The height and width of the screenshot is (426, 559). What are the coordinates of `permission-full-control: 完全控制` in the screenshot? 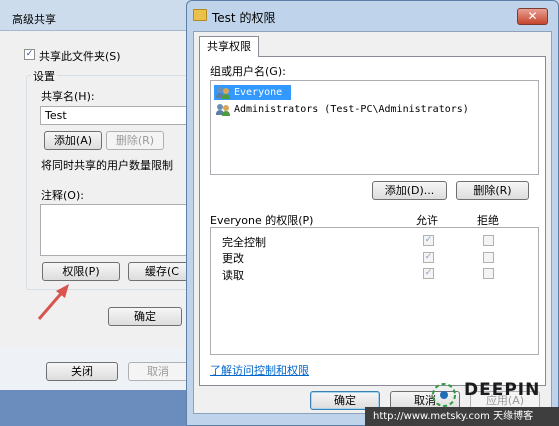 It's located at (244, 242).